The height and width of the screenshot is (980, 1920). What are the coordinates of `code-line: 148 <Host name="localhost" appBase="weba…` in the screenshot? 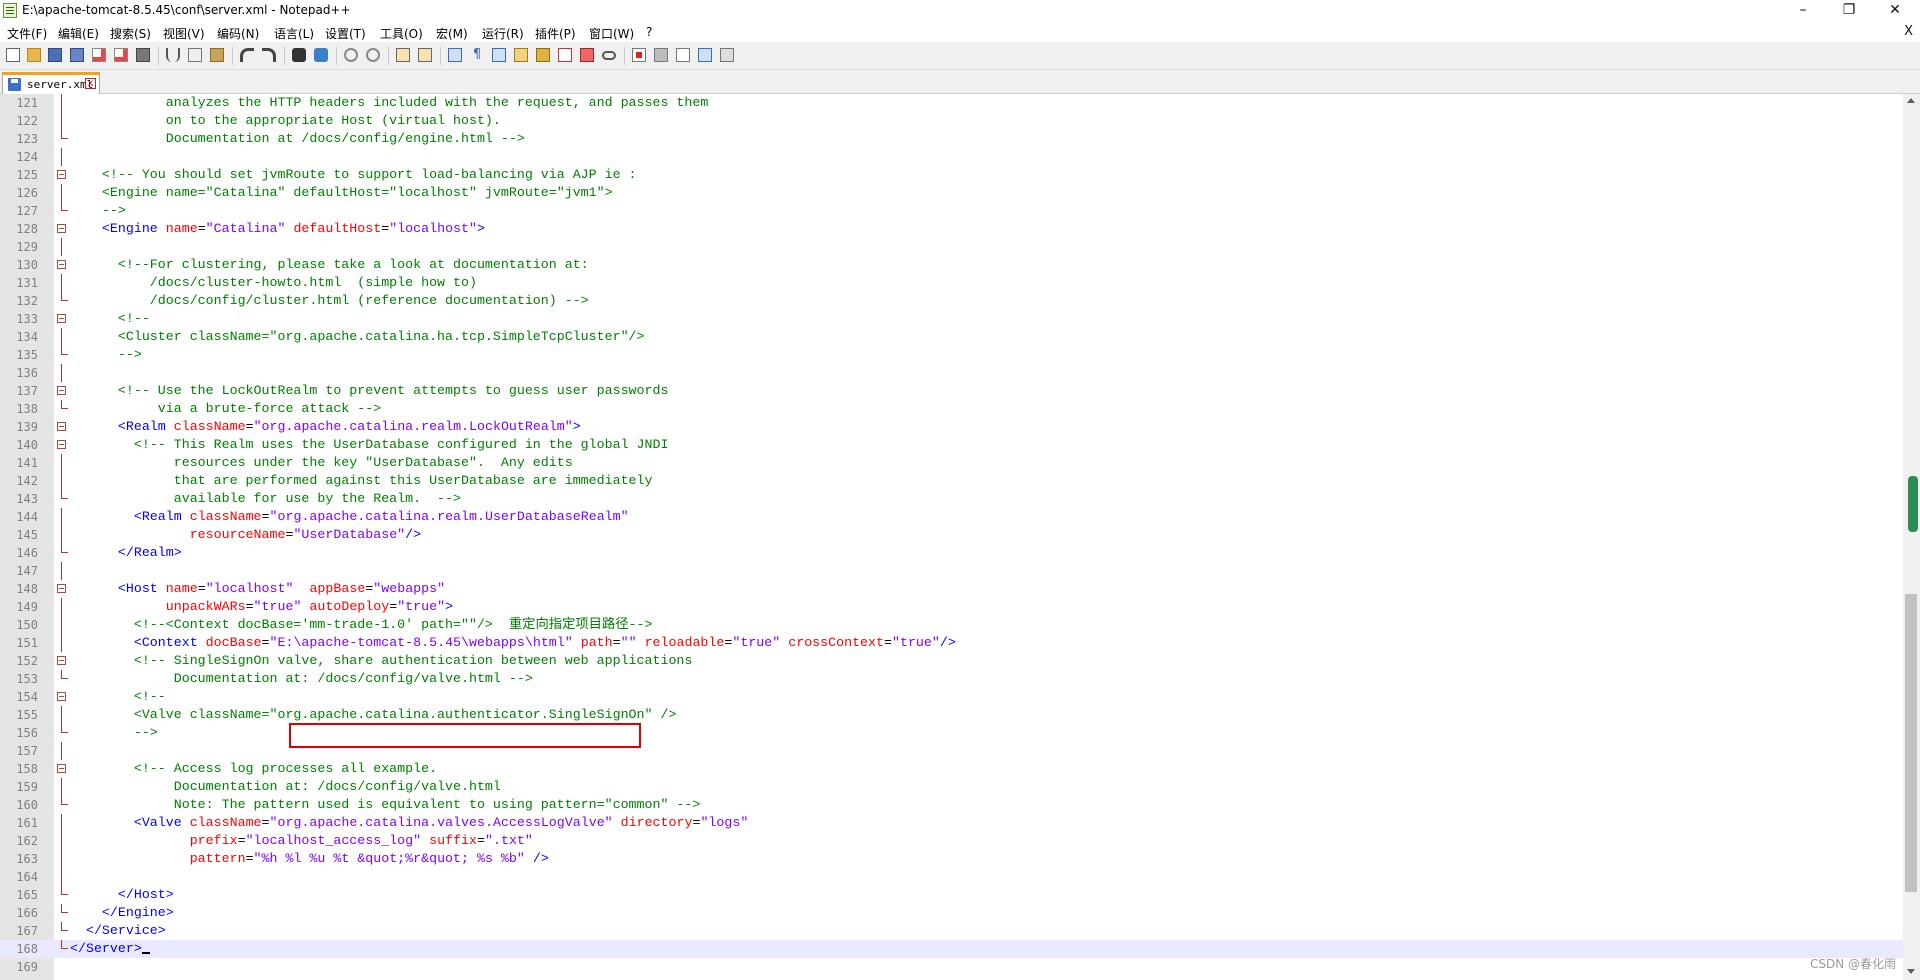 It's located at (951, 589).